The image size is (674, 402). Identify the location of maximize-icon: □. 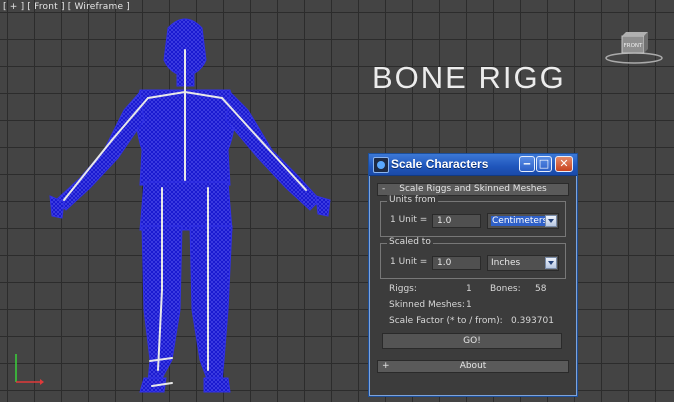
(544, 163).